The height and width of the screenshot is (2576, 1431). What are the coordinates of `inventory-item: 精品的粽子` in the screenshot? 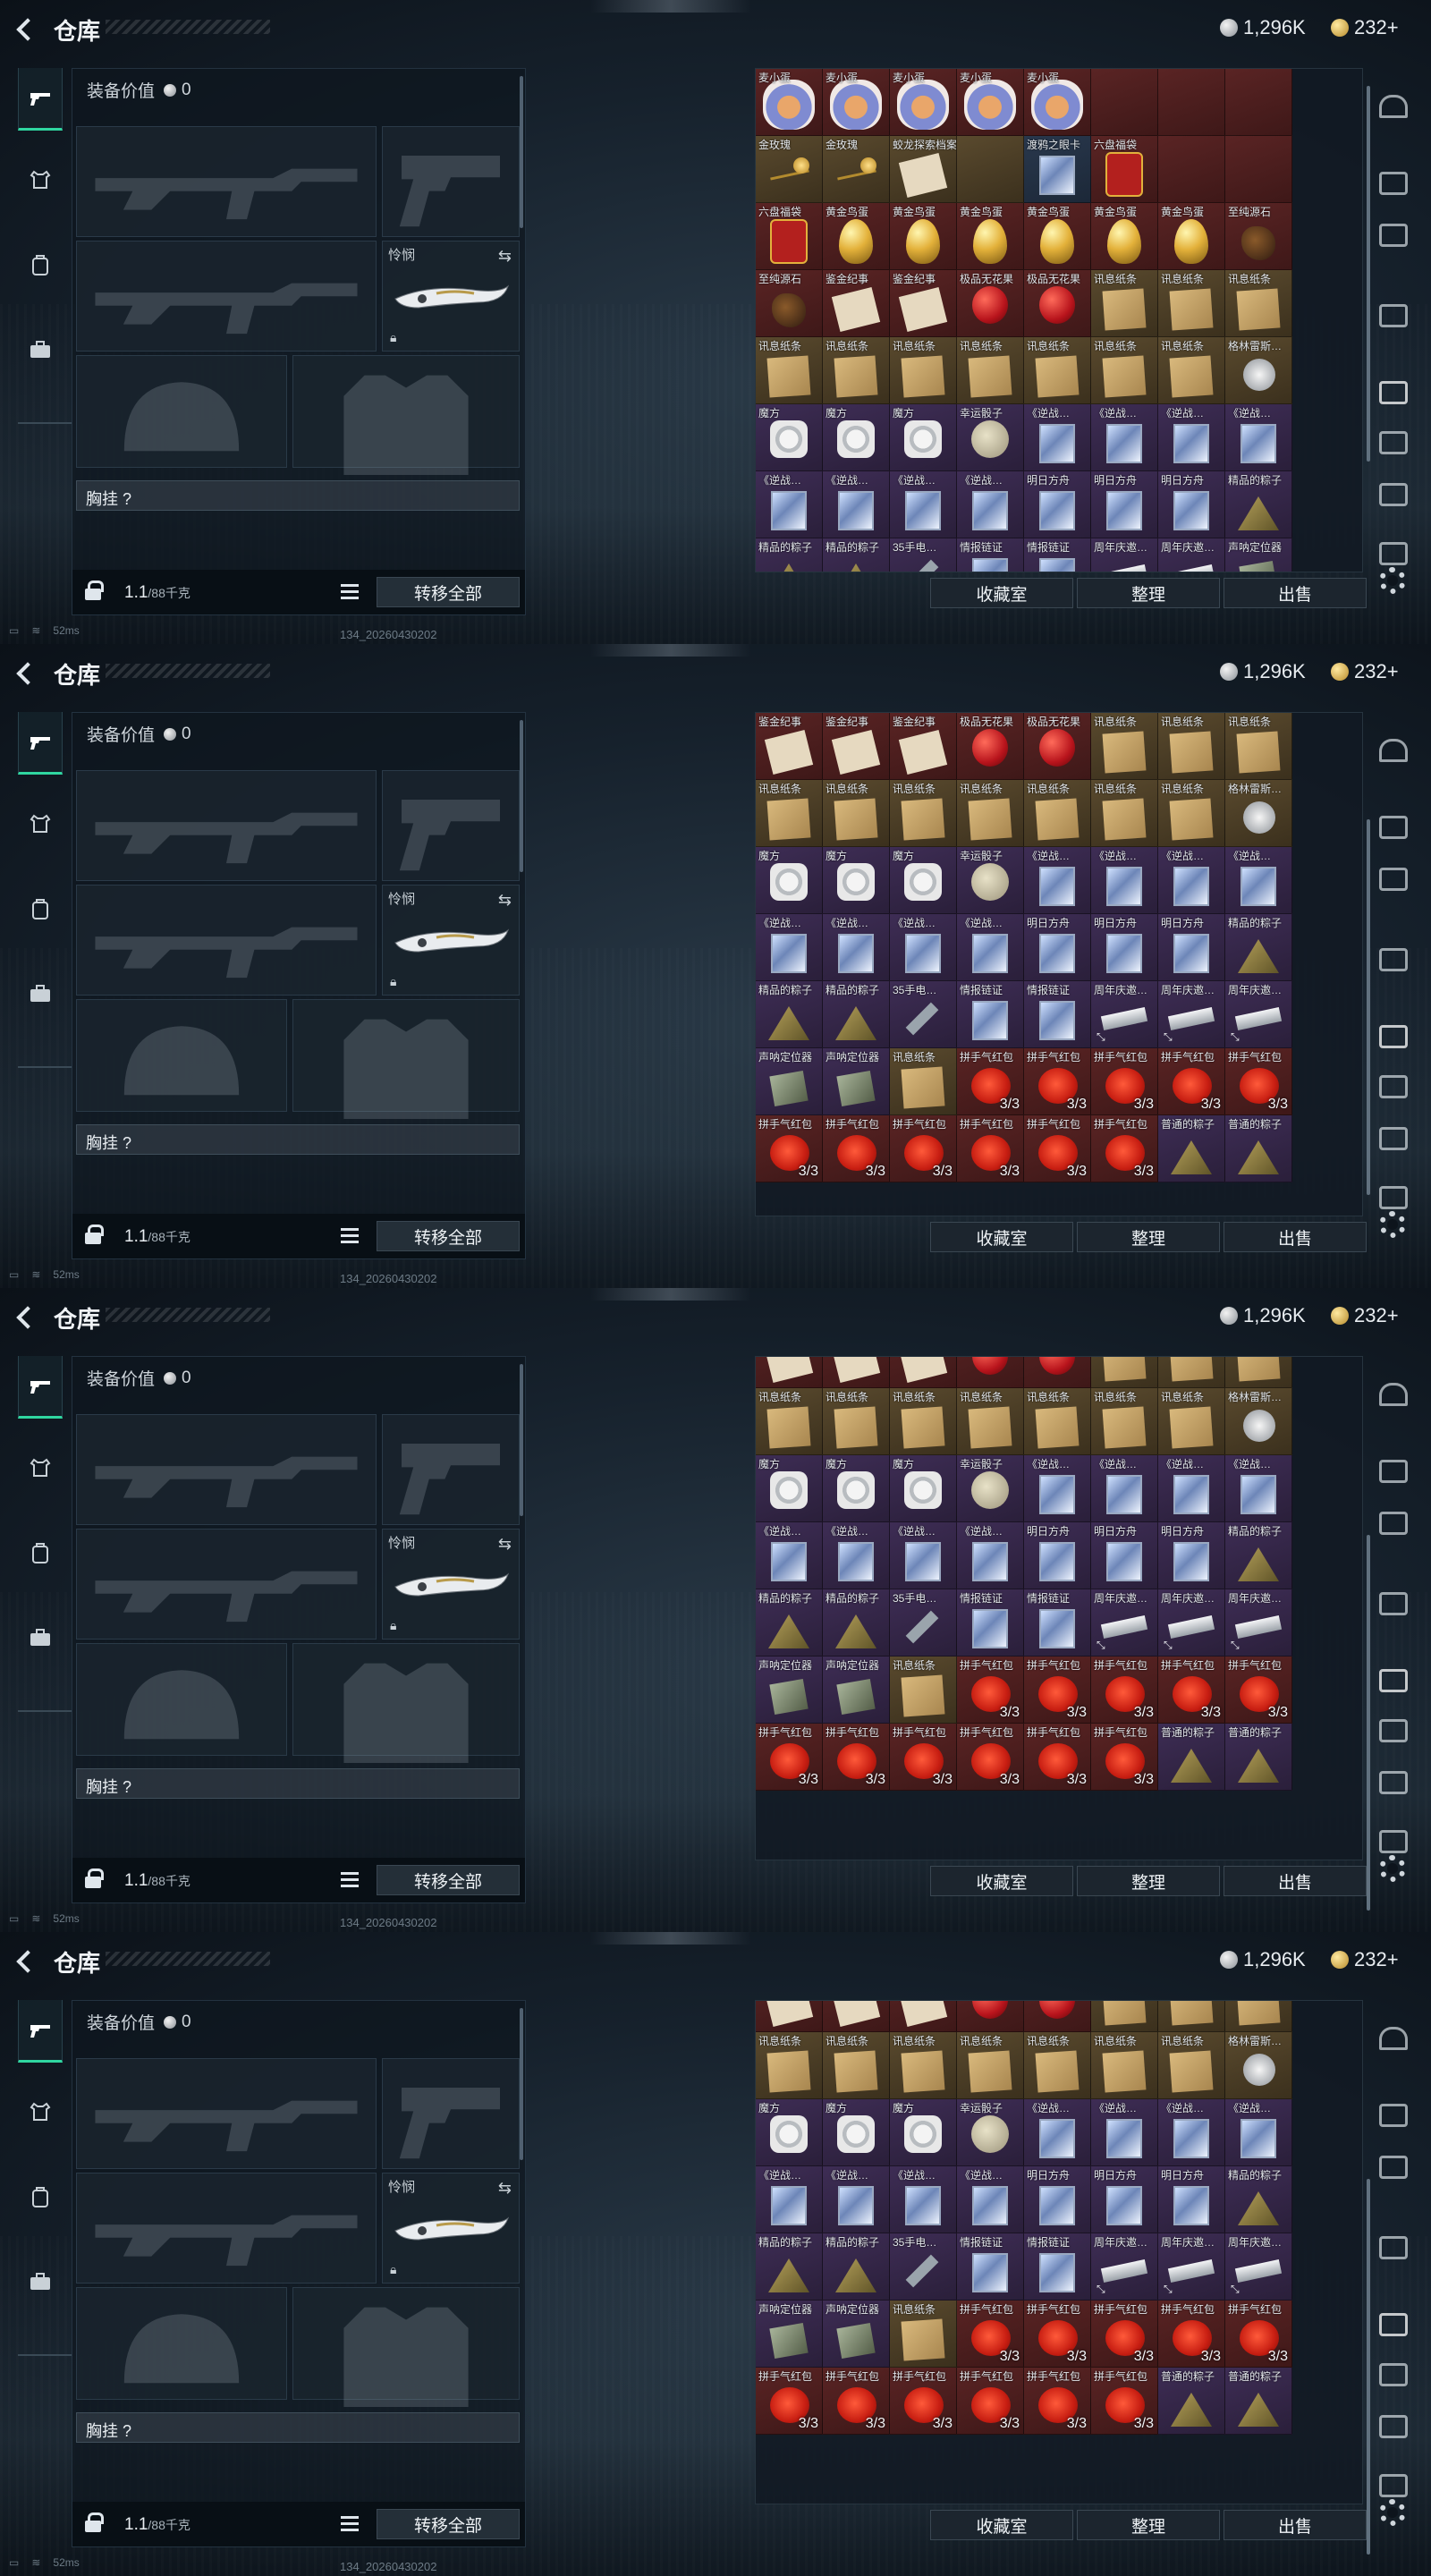 It's located at (790, 1623).